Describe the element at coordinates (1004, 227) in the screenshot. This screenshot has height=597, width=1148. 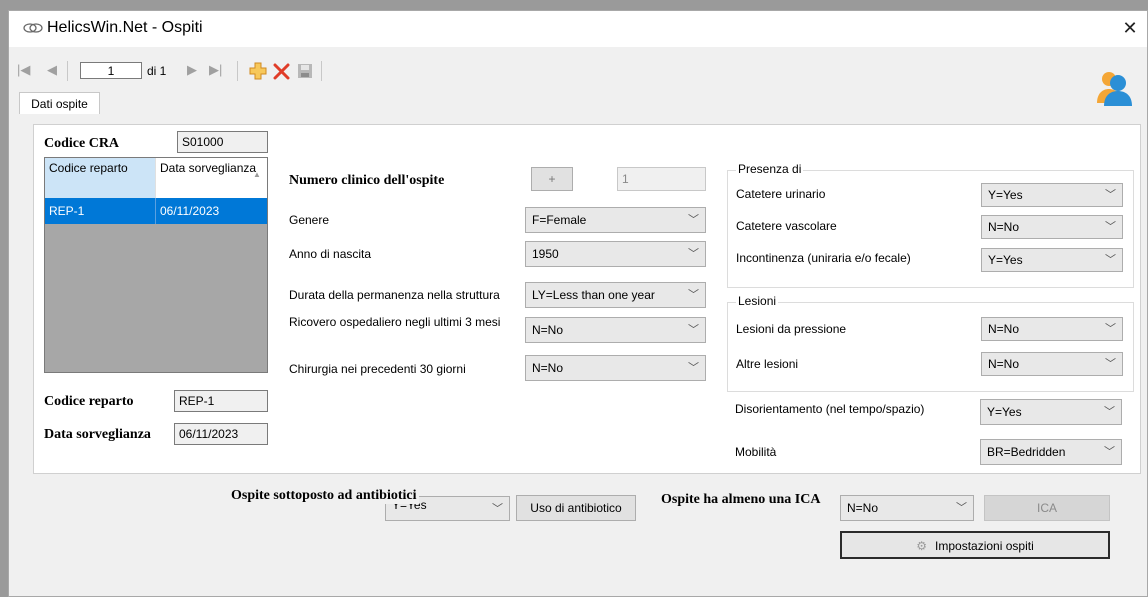
I see `catetere-vascolare-value: N=No` at that location.